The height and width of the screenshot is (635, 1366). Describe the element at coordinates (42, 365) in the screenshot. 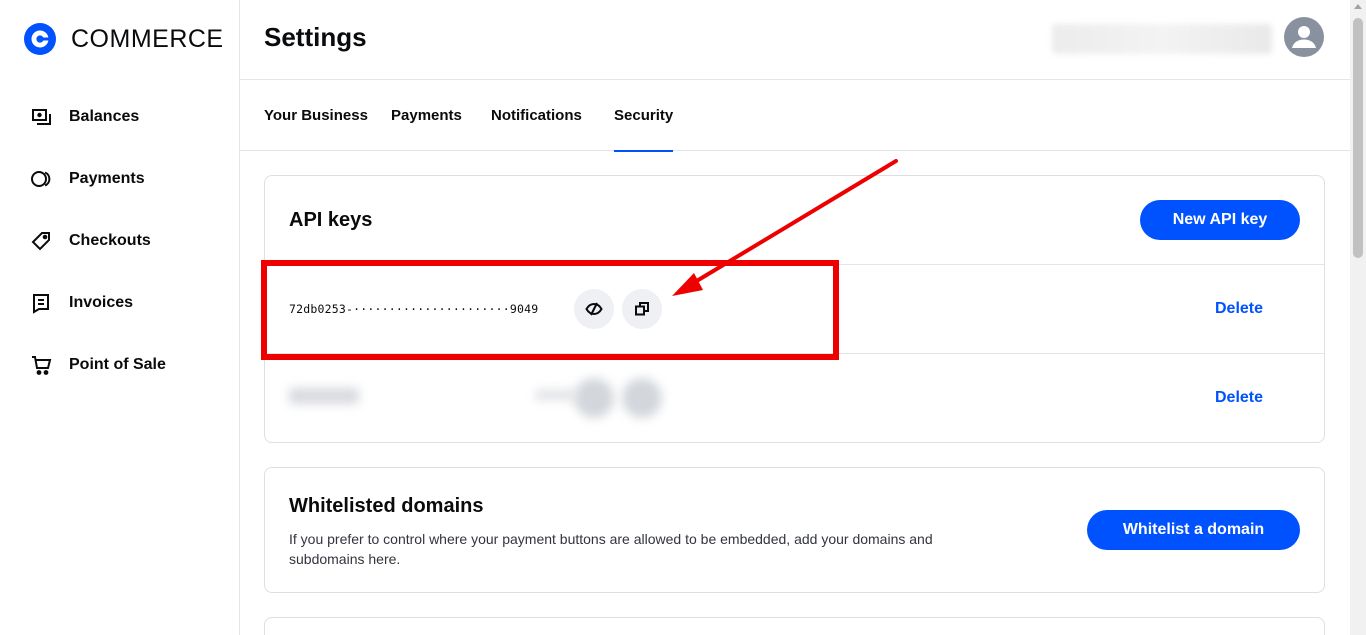

I see `cart-icon` at that location.